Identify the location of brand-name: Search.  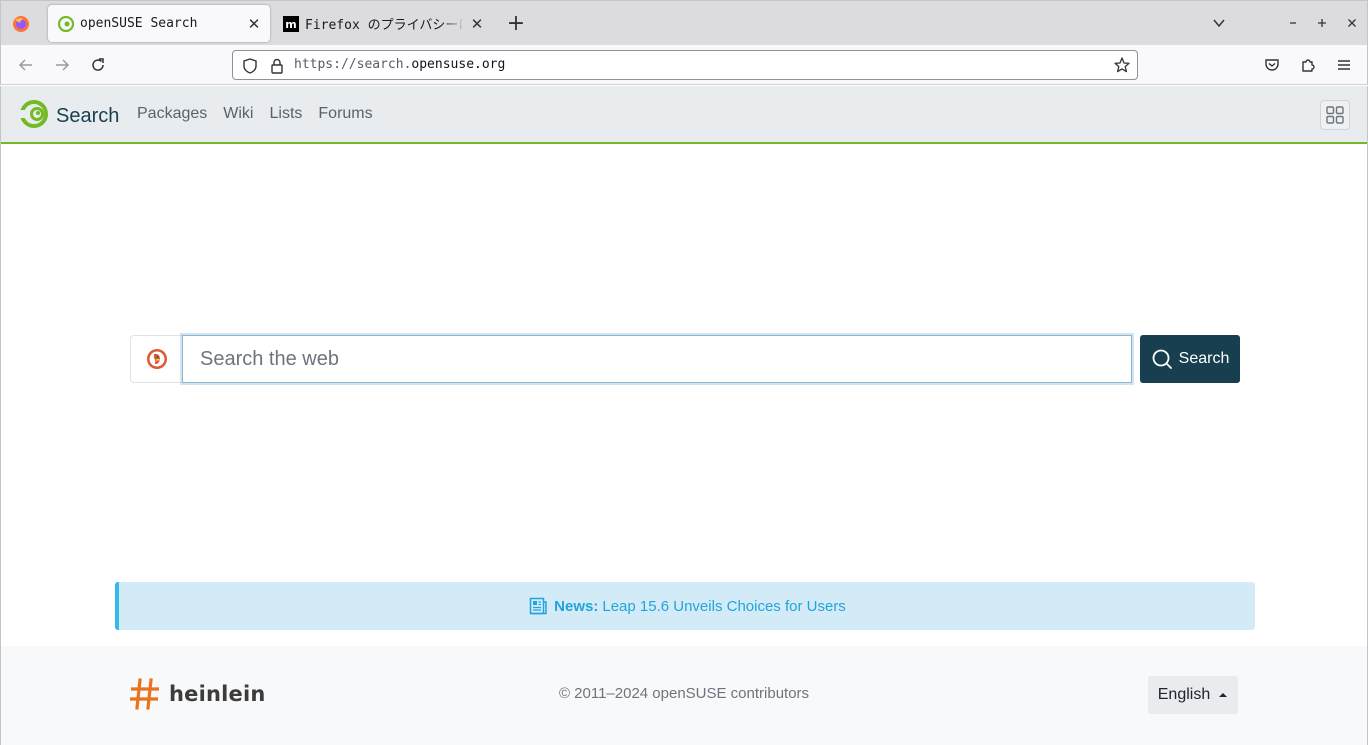
(88, 115).